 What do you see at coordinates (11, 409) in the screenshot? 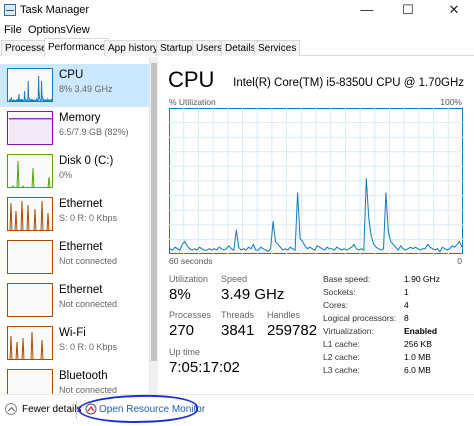
I see `chevron-up-icon` at bounding box center [11, 409].